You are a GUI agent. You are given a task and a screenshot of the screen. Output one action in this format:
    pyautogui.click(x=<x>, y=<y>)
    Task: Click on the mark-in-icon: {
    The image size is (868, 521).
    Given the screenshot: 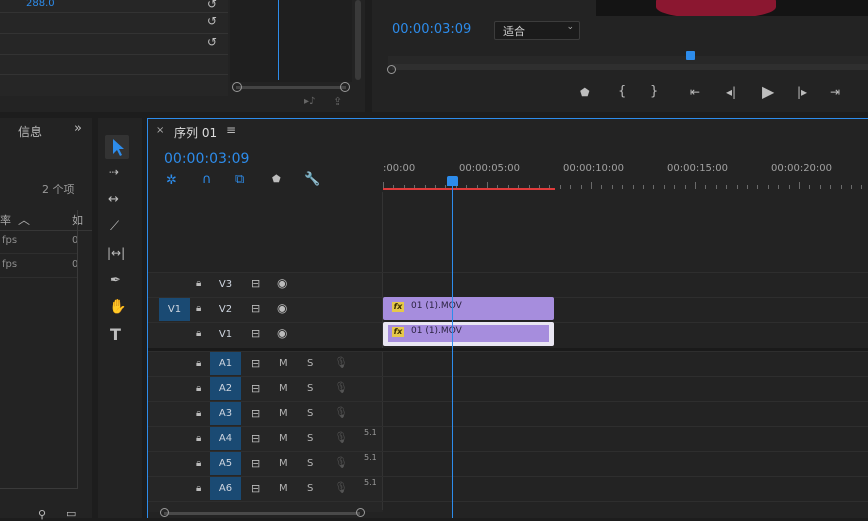 What is the action you would take?
    pyautogui.click(x=622, y=91)
    